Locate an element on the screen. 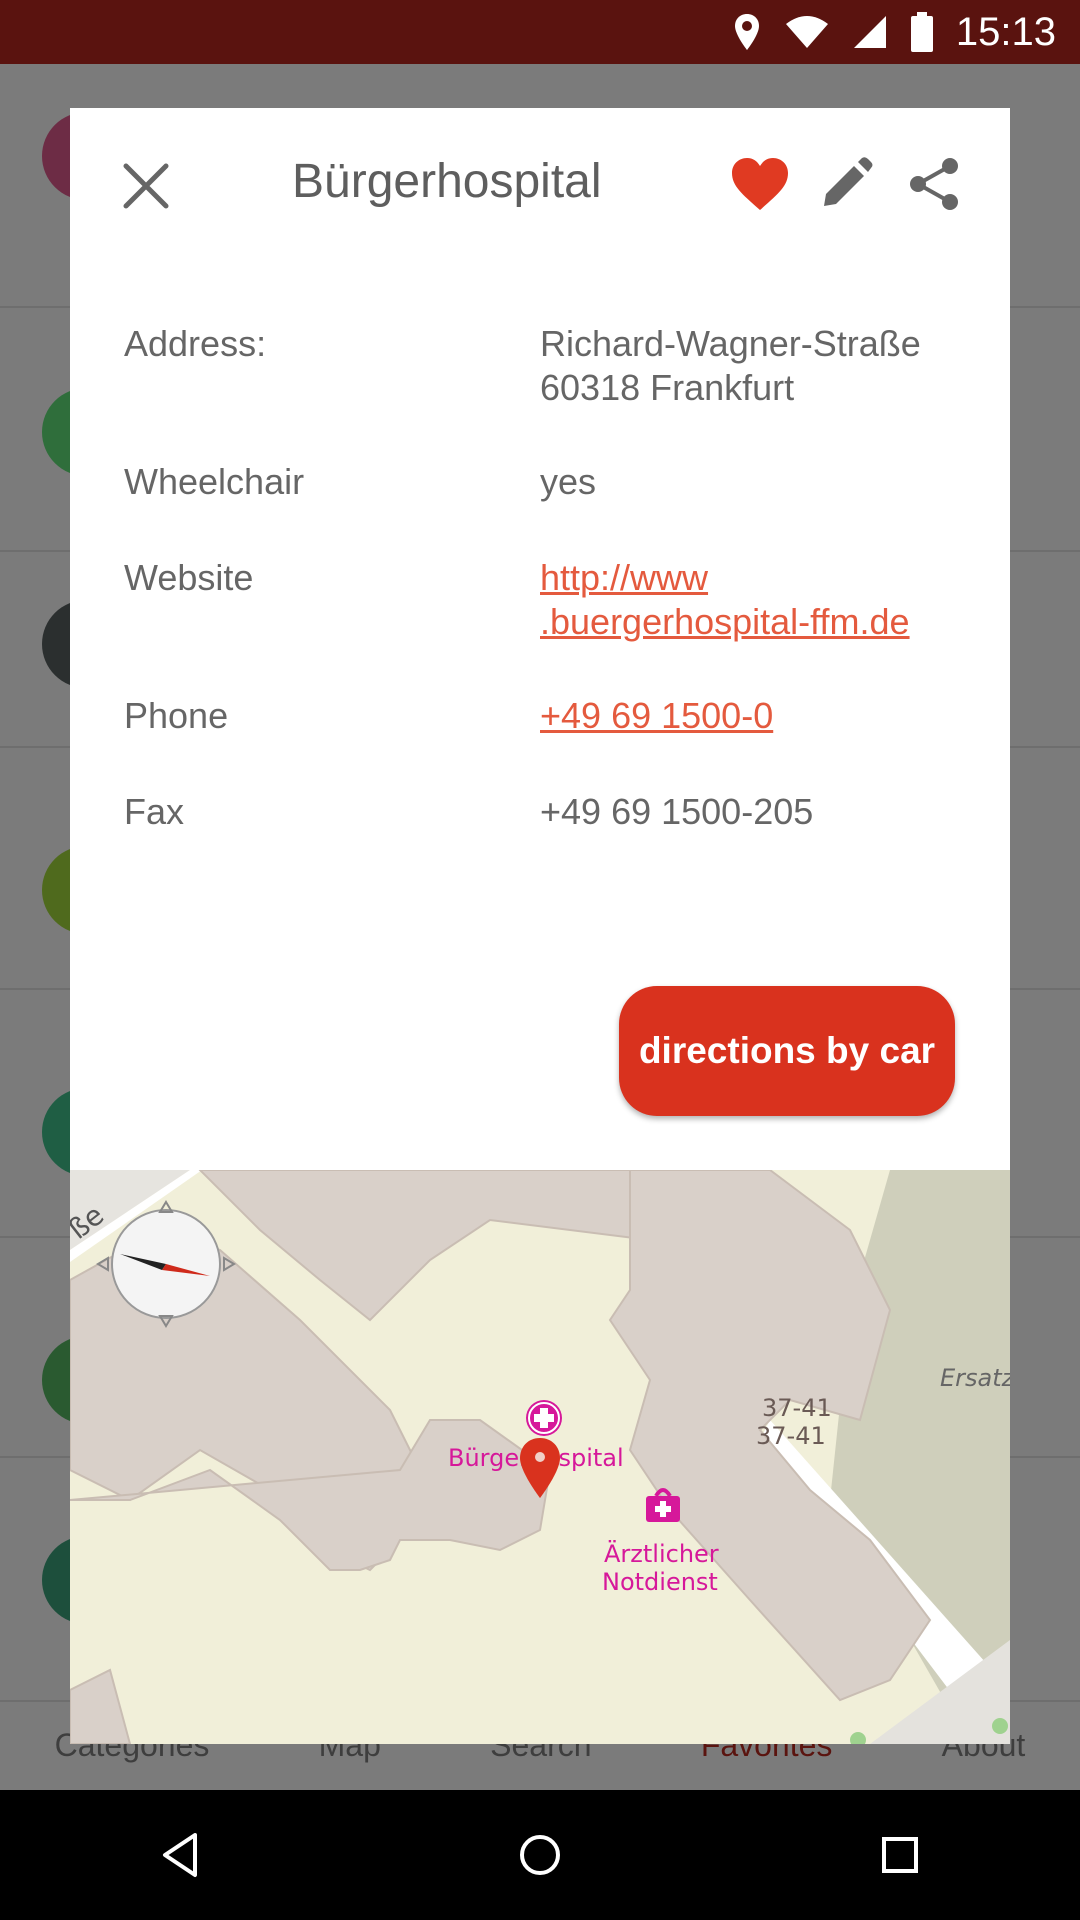  phone-link: +49 69 1500-0 is located at coordinates (750, 716).